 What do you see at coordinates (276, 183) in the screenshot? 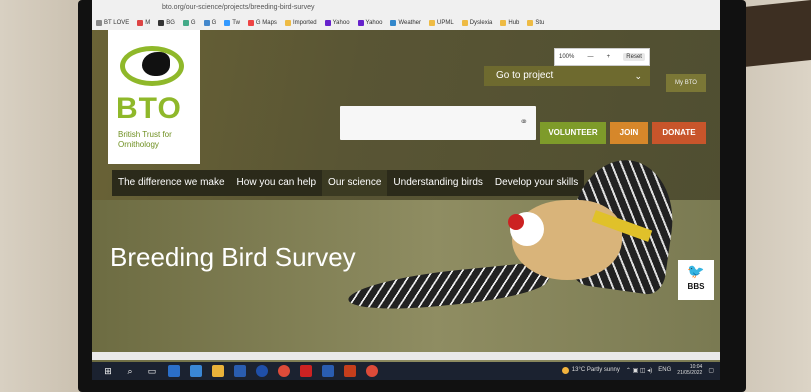
I see `nav-item-help: How you can help` at bounding box center [276, 183].